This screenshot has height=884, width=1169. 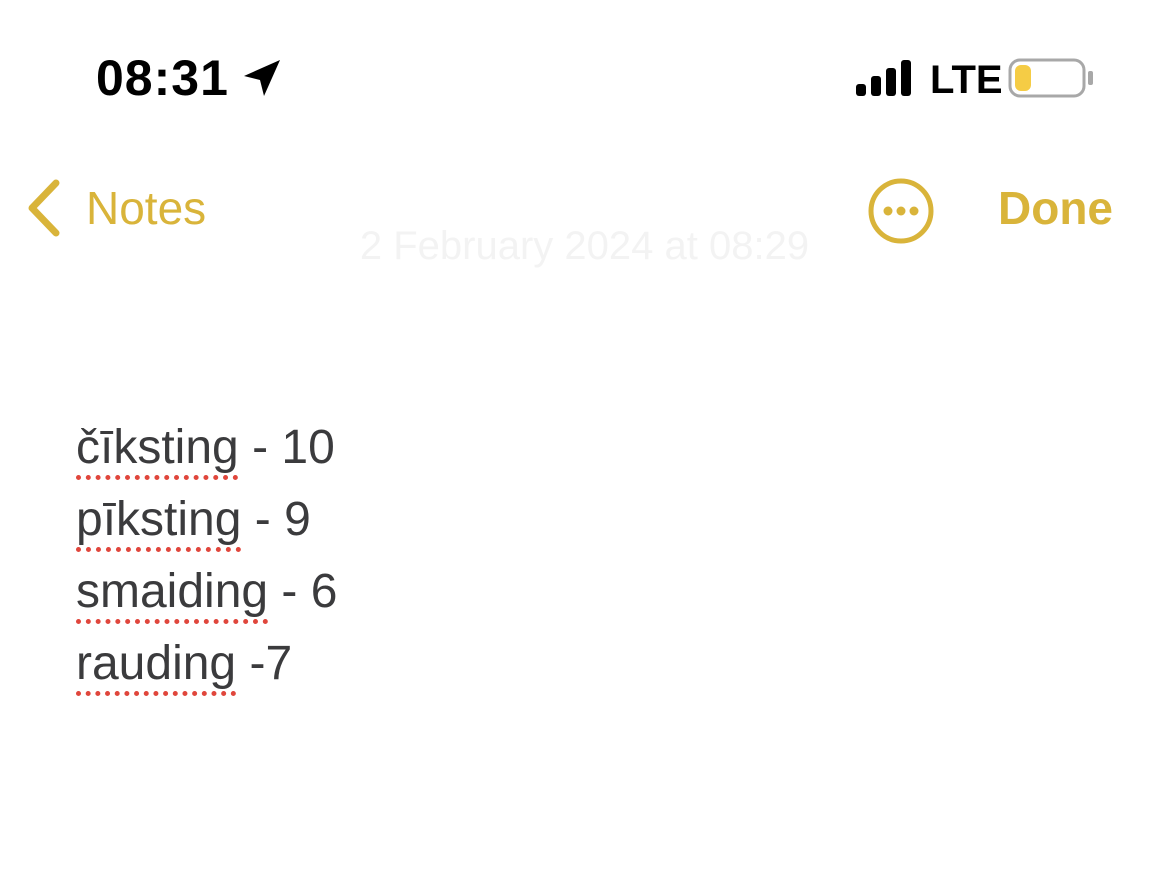 I want to click on note-line: rauding -7, so click(x=576, y=664).